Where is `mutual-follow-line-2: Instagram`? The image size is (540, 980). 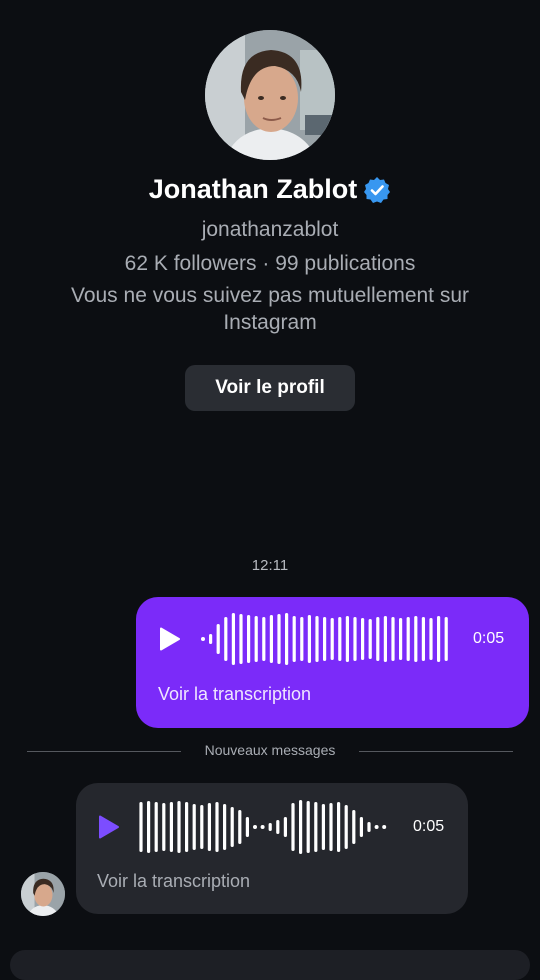 mutual-follow-line-2: Instagram is located at coordinates (270, 322).